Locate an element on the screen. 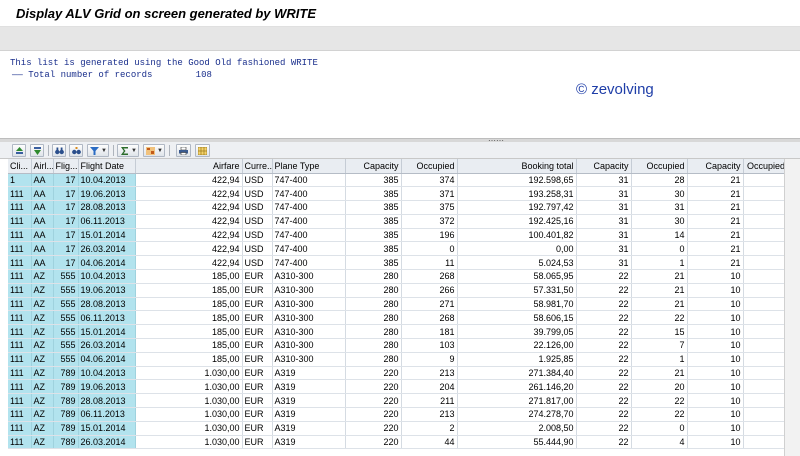  total-button: ▼ is located at coordinates (128, 150).